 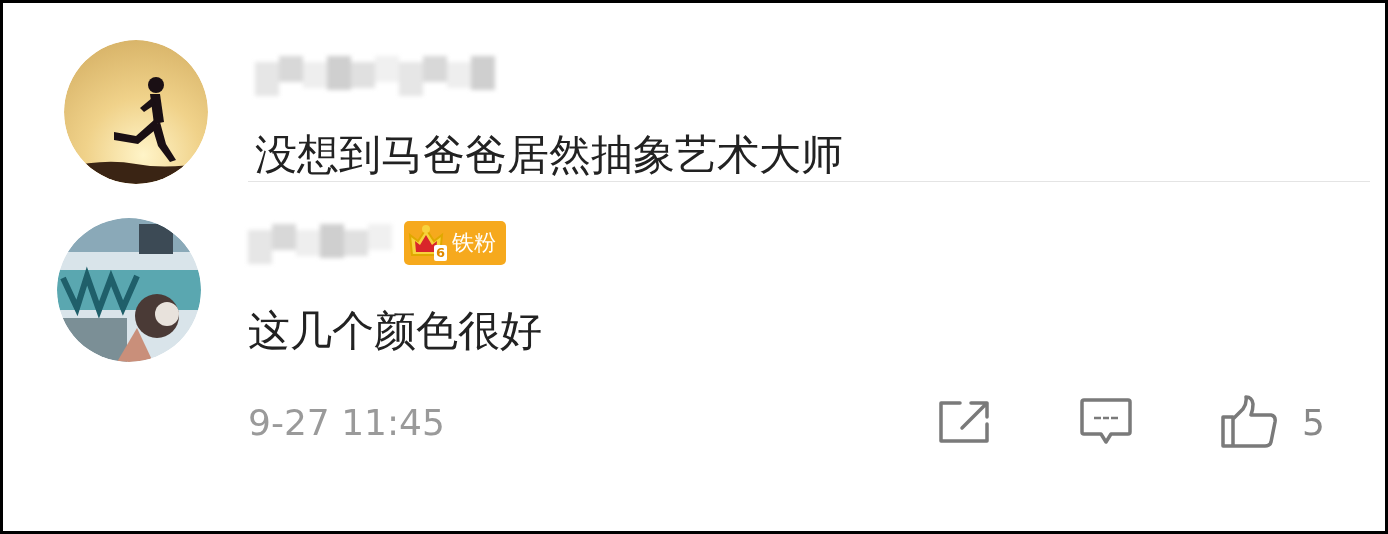 What do you see at coordinates (964, 422) in the screenshot?
I see `share-icon` at bounding box center [964, 422].